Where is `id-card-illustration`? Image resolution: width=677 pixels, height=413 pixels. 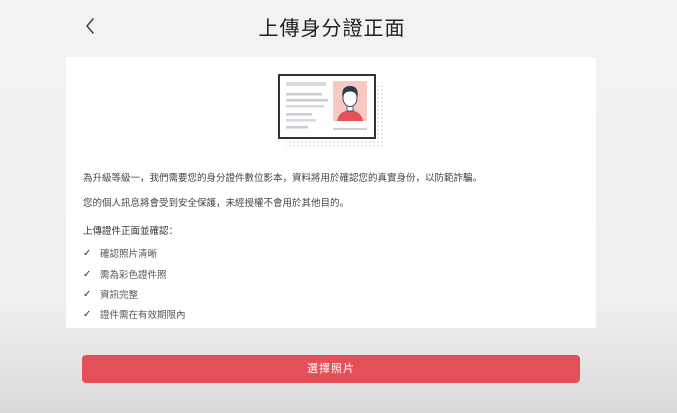
id-card-illustration is located at coordinates (332, 111).